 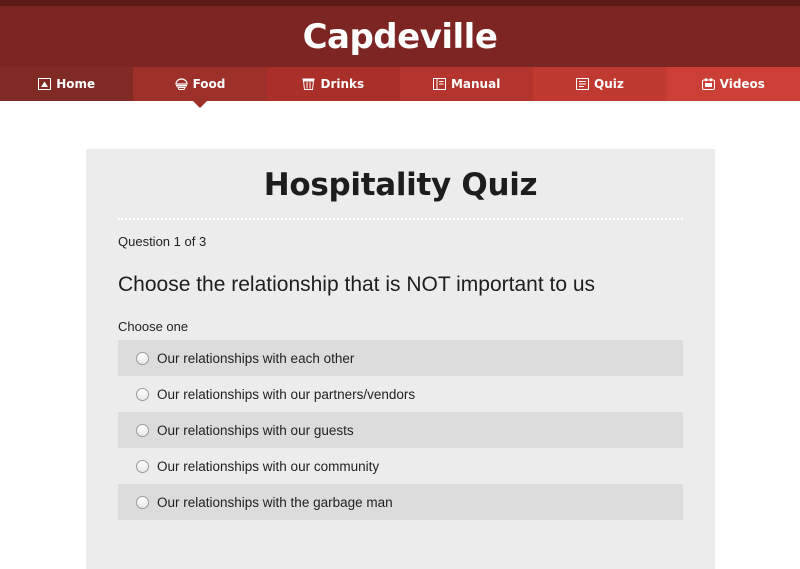 I want to click on manual-icon, so click(x=439, y=84).